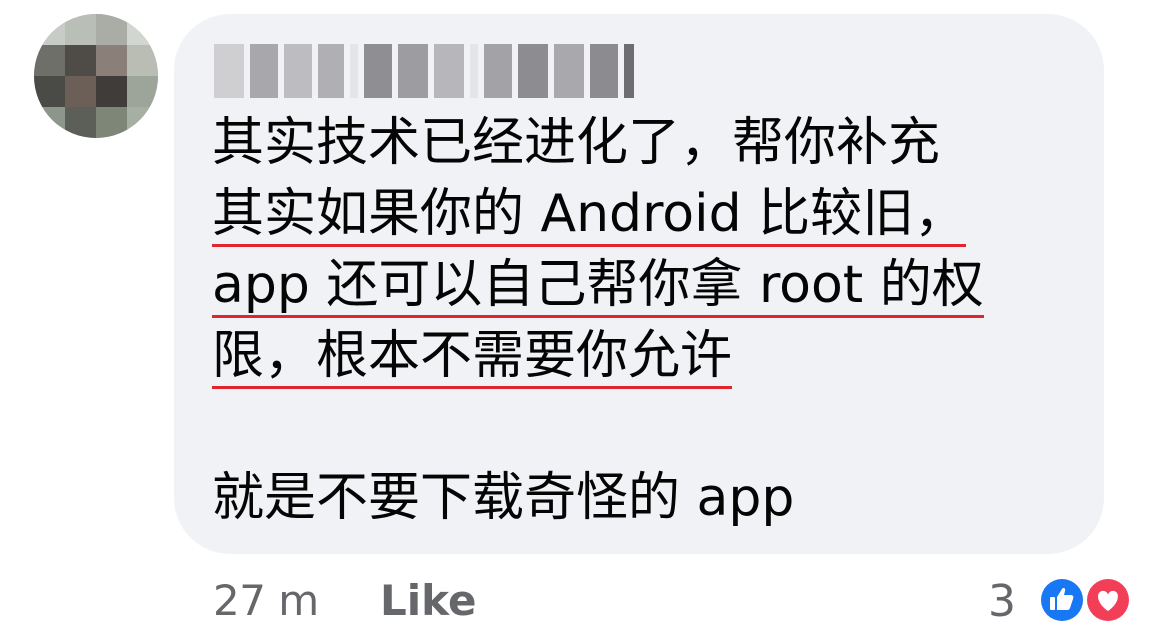 The height and width of the screenshot is (637, 1170). I want to click on avatar, so click(96, 76).